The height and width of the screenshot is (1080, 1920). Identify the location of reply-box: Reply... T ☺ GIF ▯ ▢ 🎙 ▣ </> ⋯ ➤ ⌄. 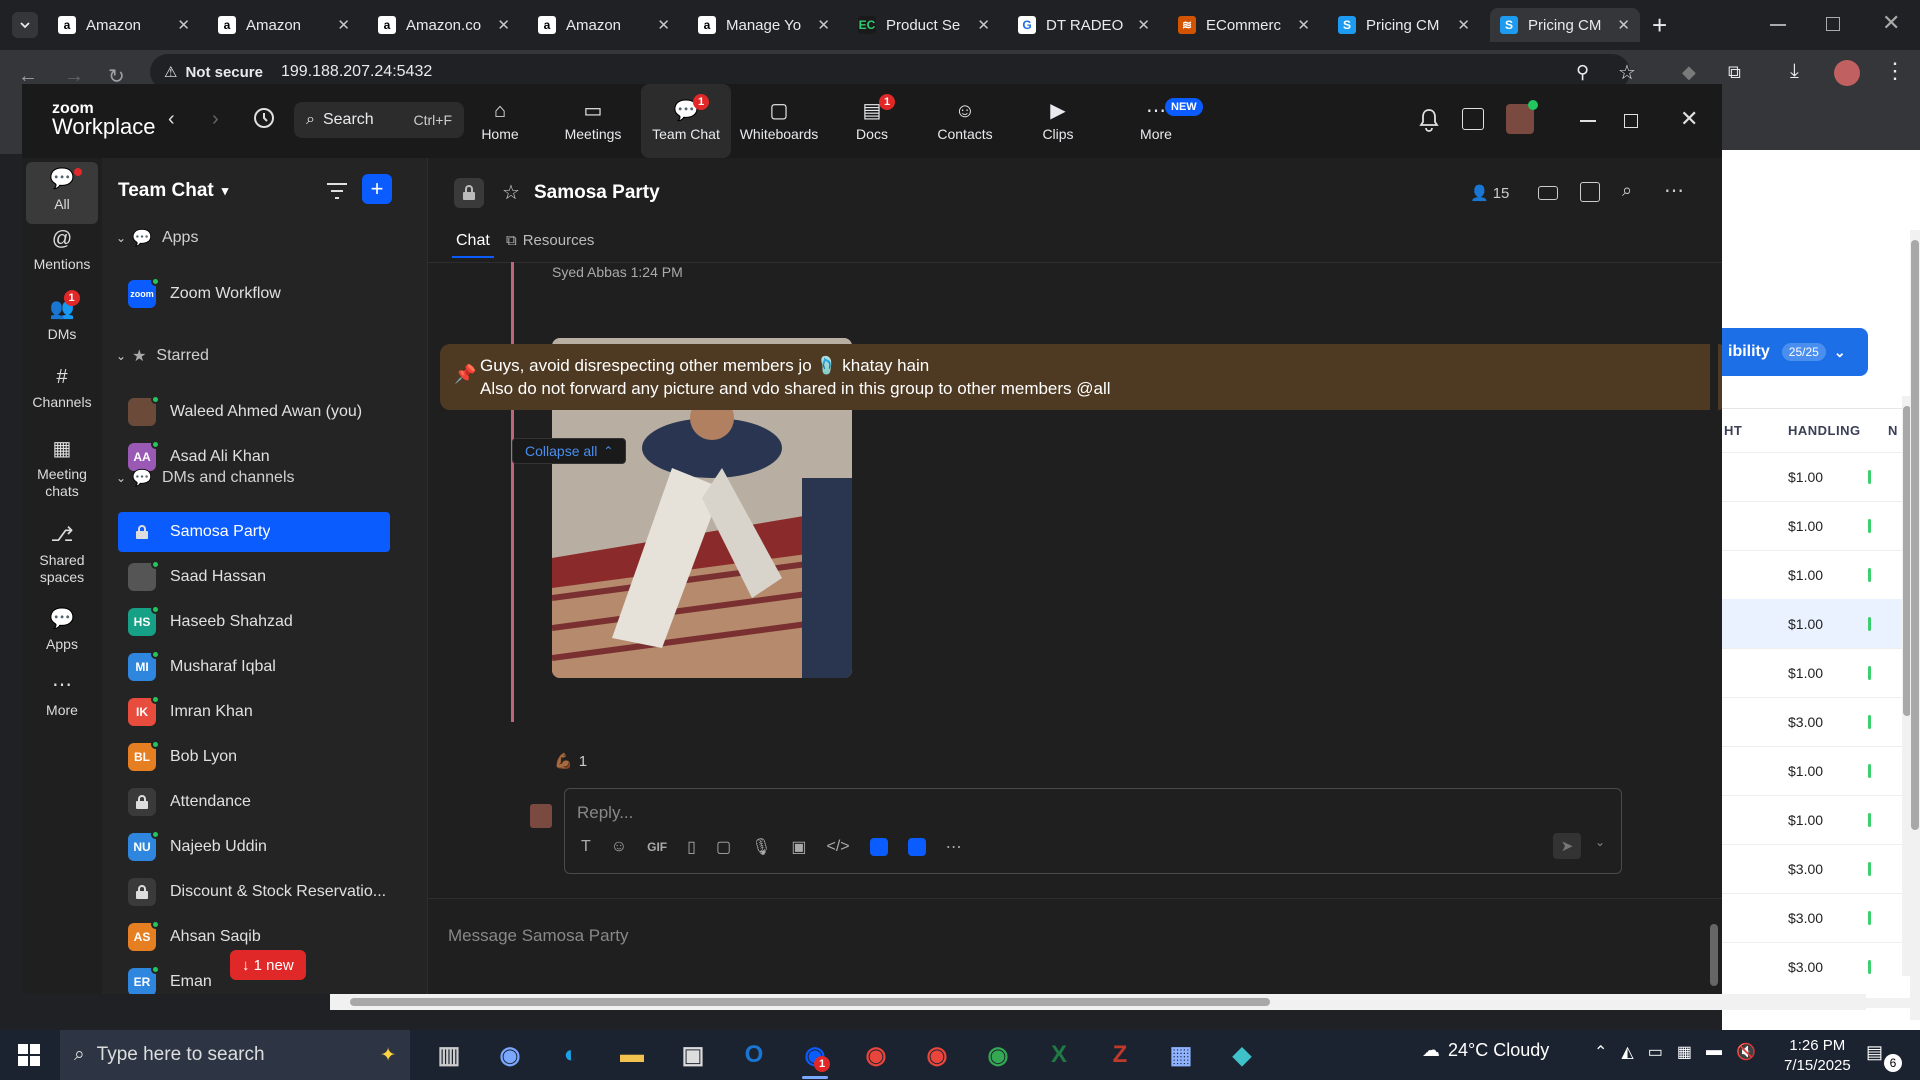
(1093, 831).